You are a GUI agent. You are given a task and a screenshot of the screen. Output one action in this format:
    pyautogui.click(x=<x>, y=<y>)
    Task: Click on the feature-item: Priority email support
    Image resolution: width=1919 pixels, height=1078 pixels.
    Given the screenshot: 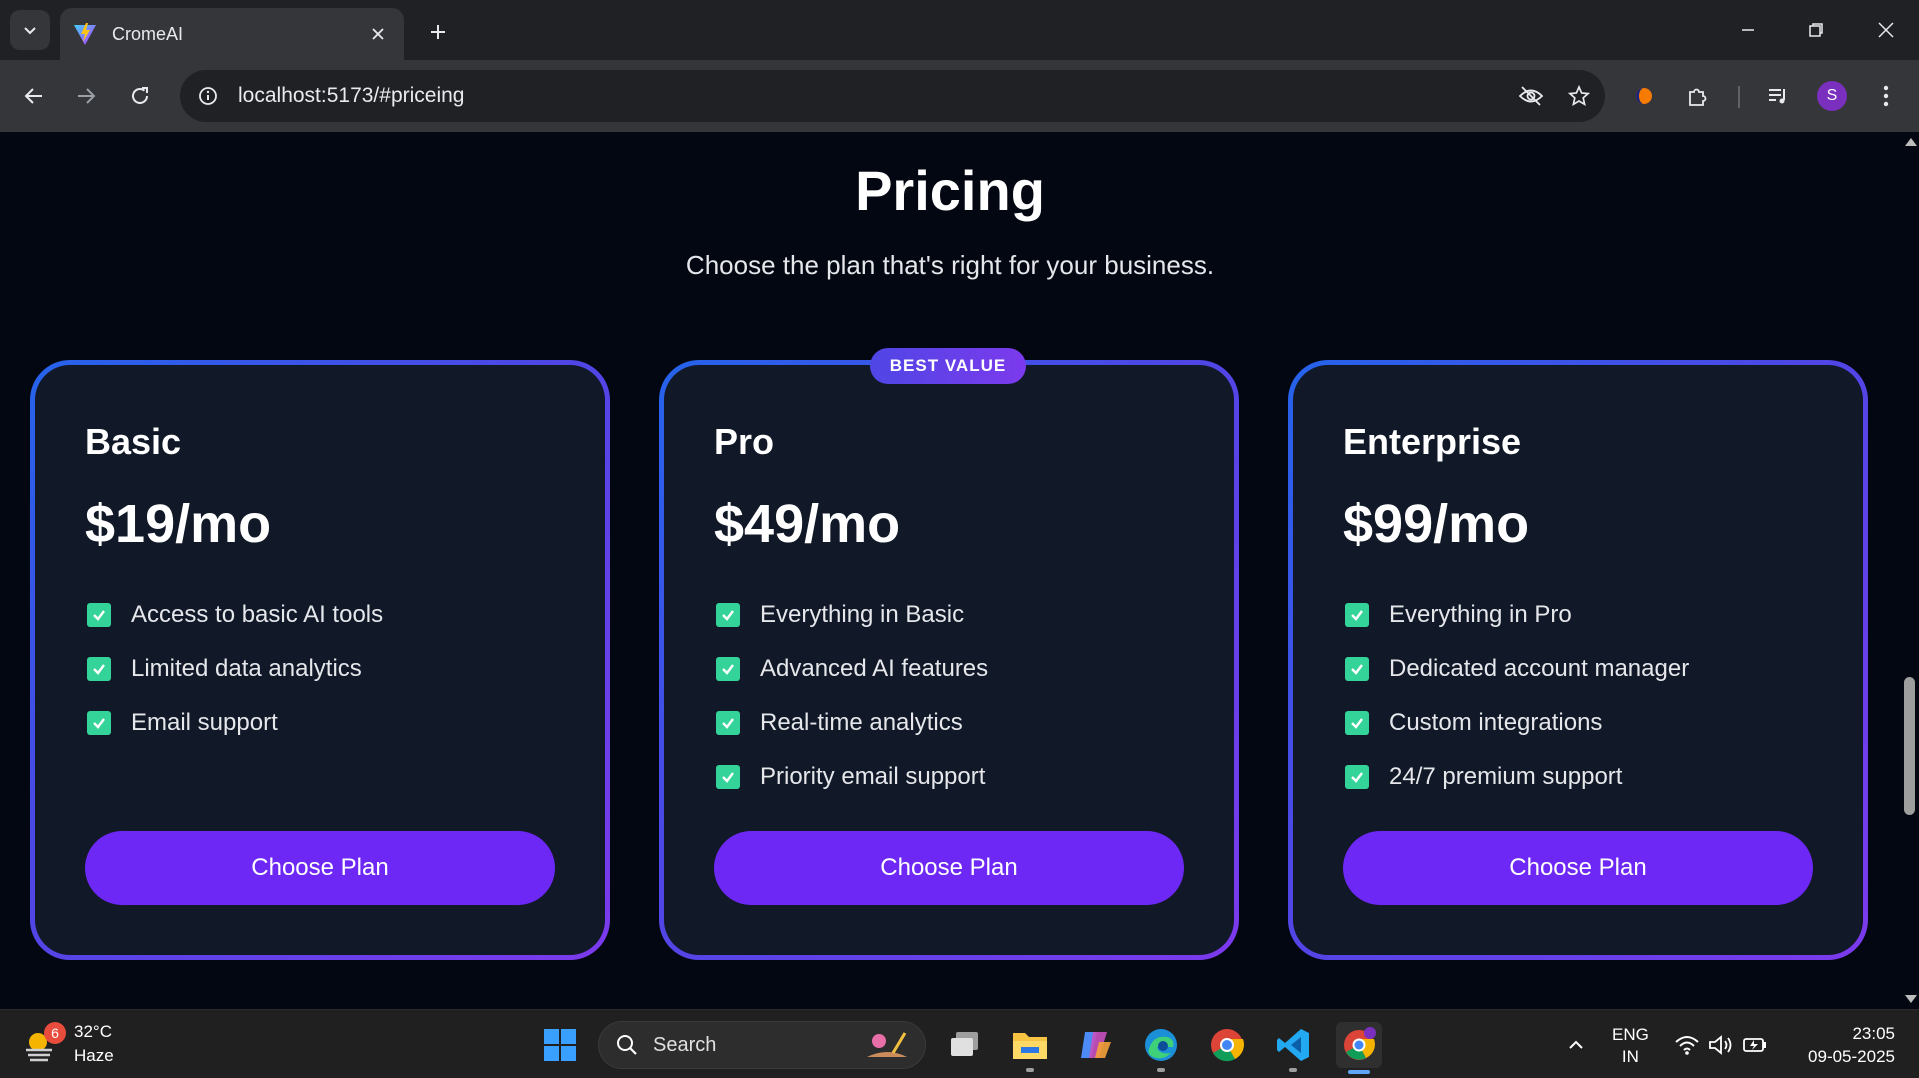 What is the action you would take?
    pyautogui.click(x=852, y=777)
    